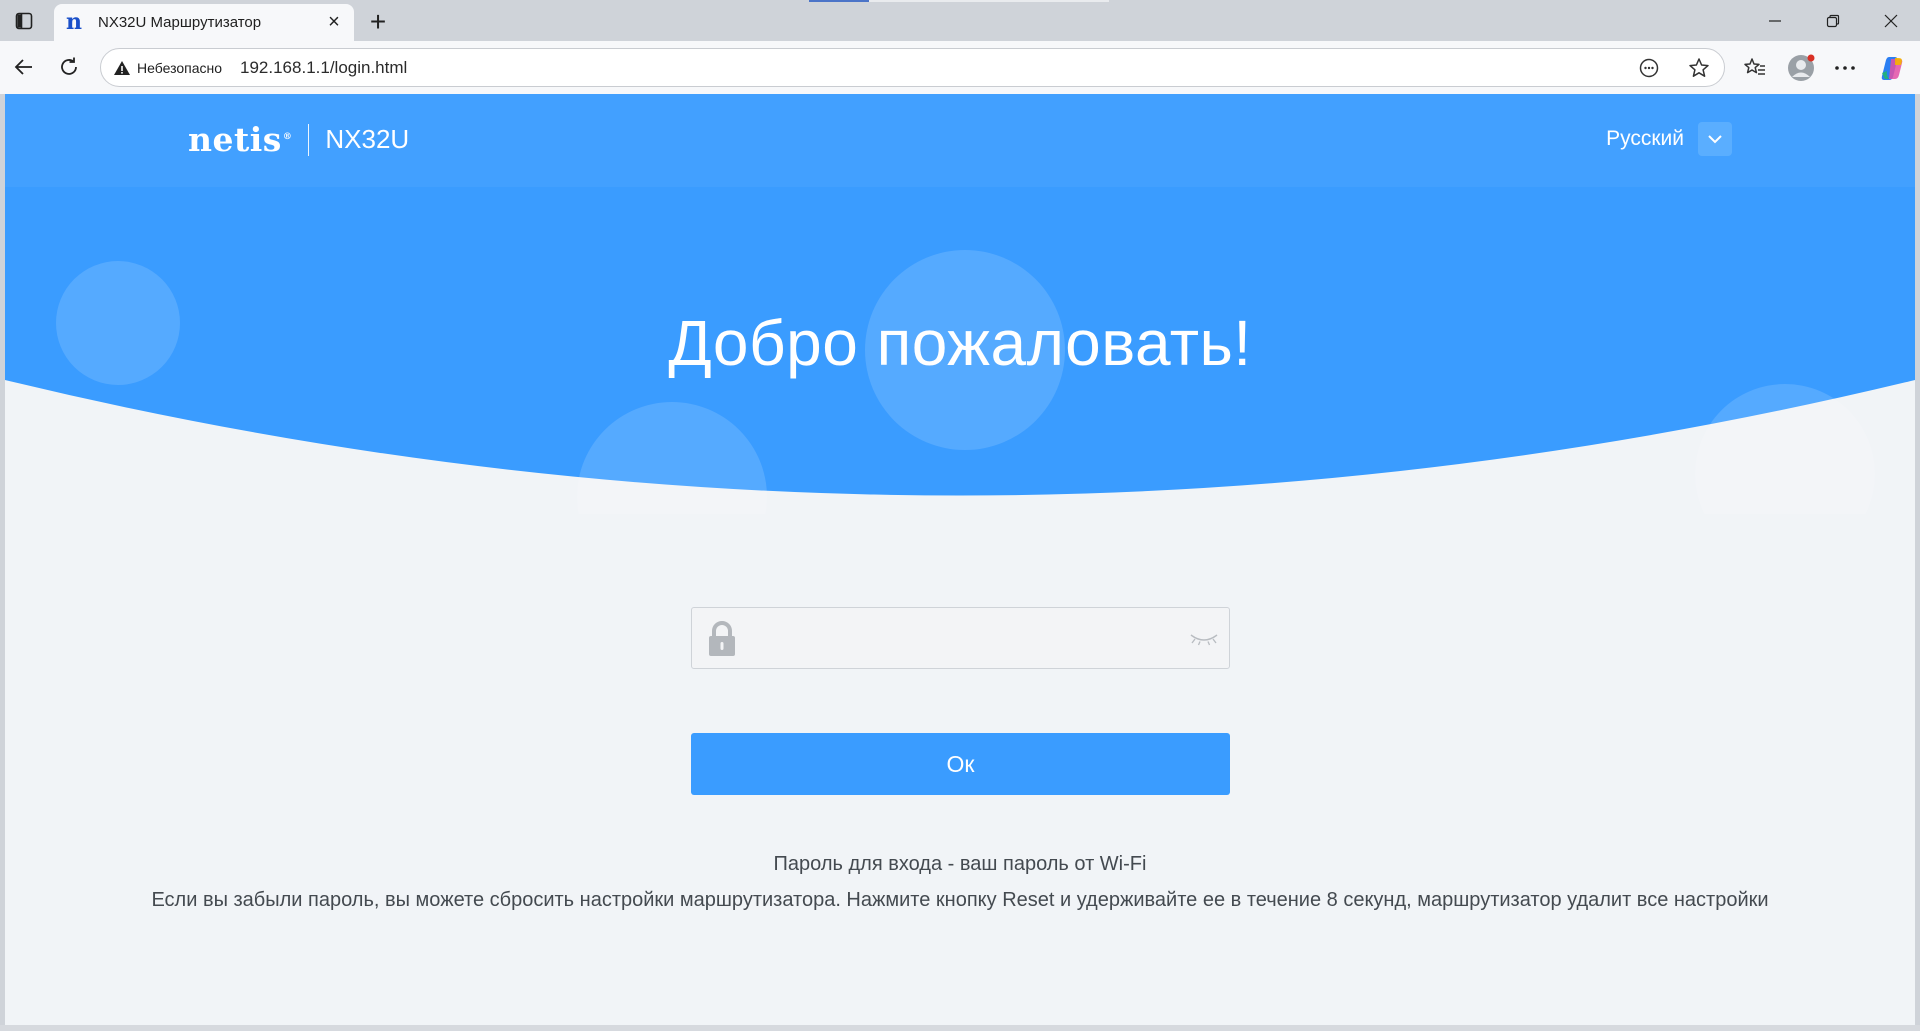 The height and width of the screenshot is (1031, 1920). Describe the element at coordinates (1891, 21) in the screenshot. I see `window-close-icon` at that location.